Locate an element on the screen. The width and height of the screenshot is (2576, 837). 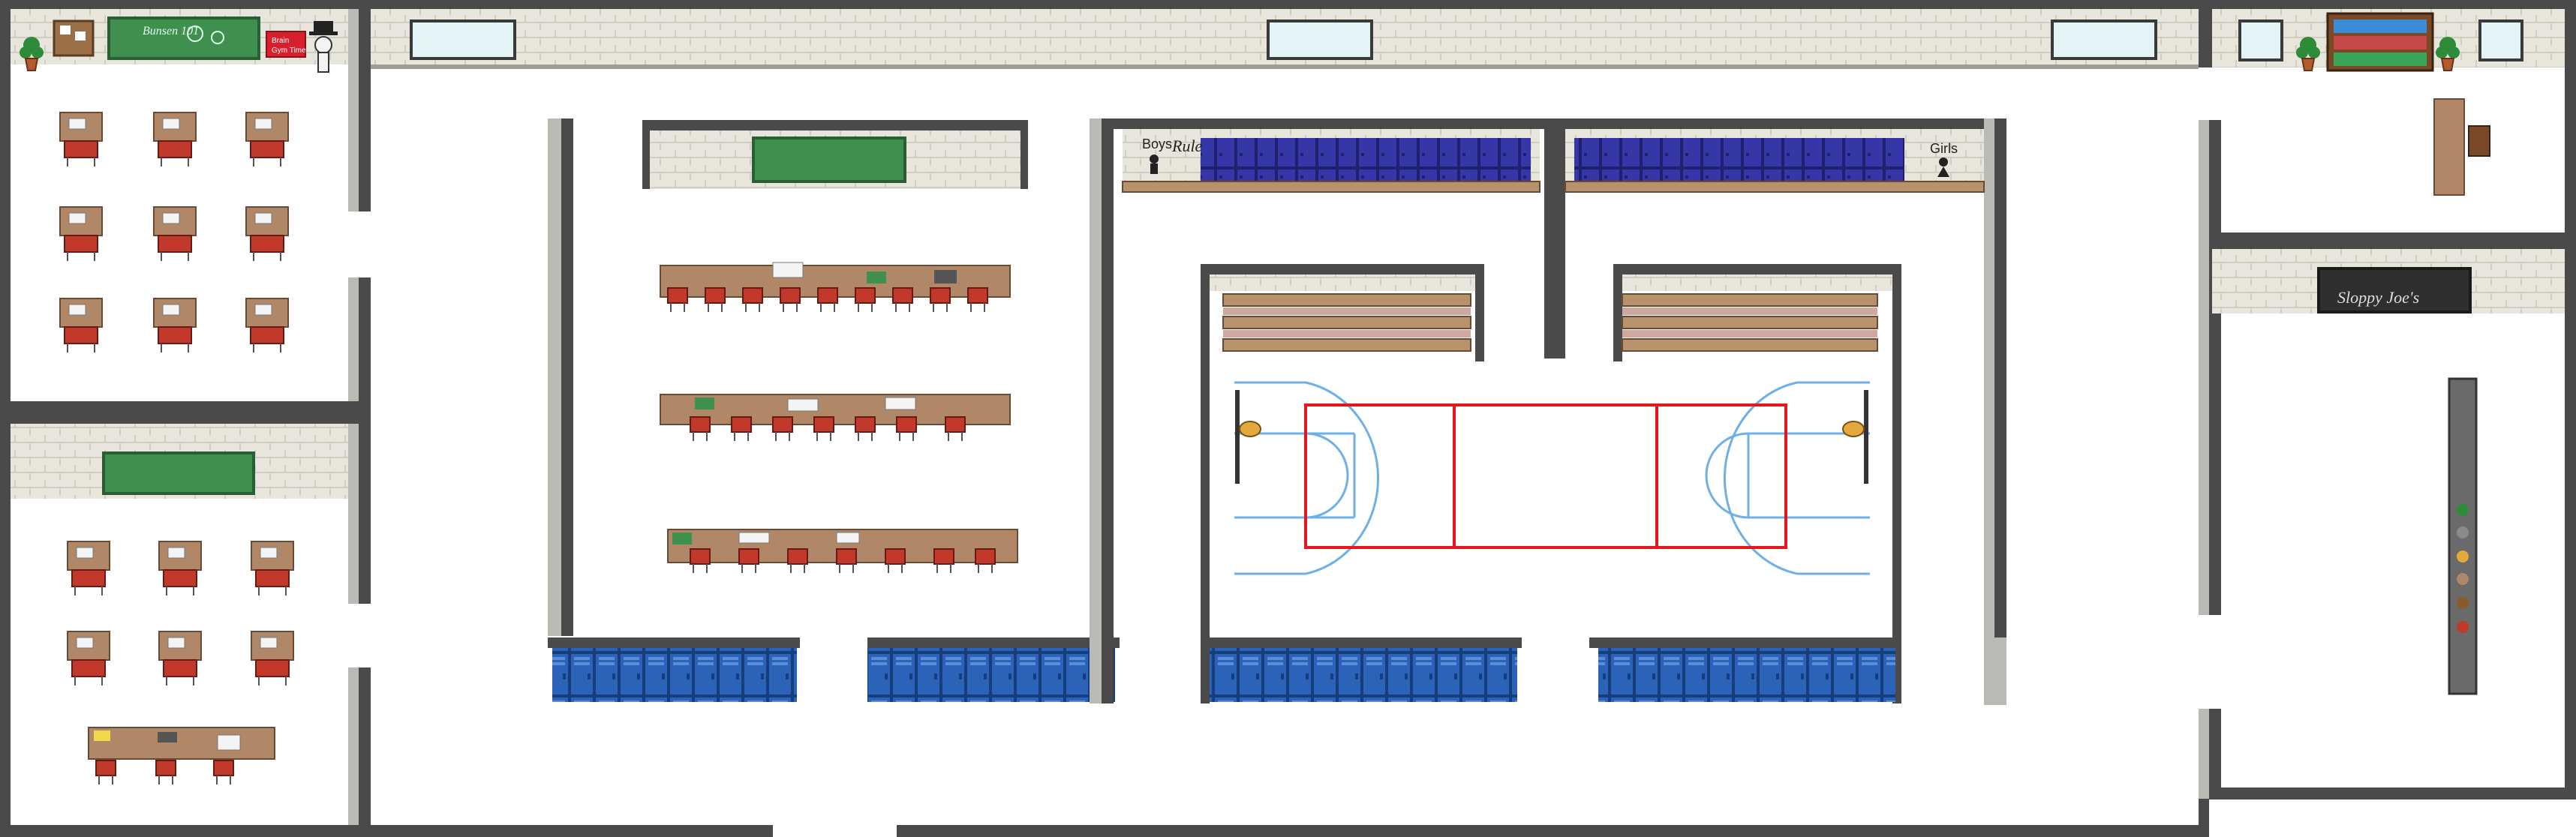
basketball-court is located at coordinates (1552, 478).